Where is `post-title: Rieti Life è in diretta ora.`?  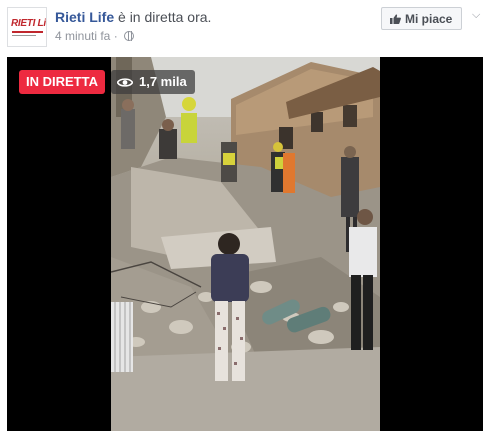 post-title: Rieti Life è in diretta ora. is located at coordinates (133, 17).